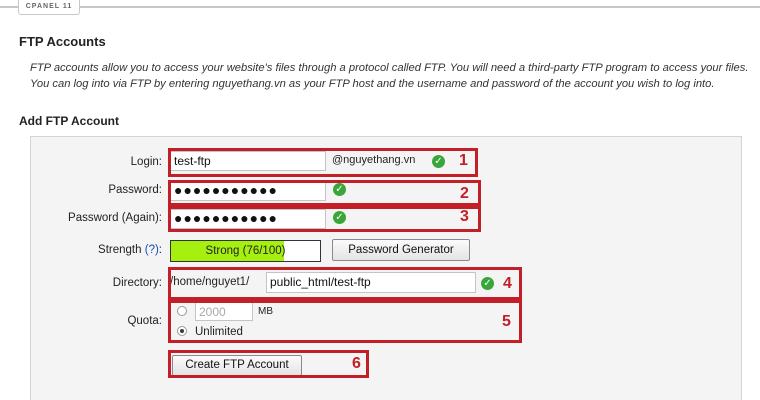 This screenshot has width=760, height=400. Describe the element at coordinates (464, 193) in the screenshot. I see `annotation-number-2: 2` at that location.